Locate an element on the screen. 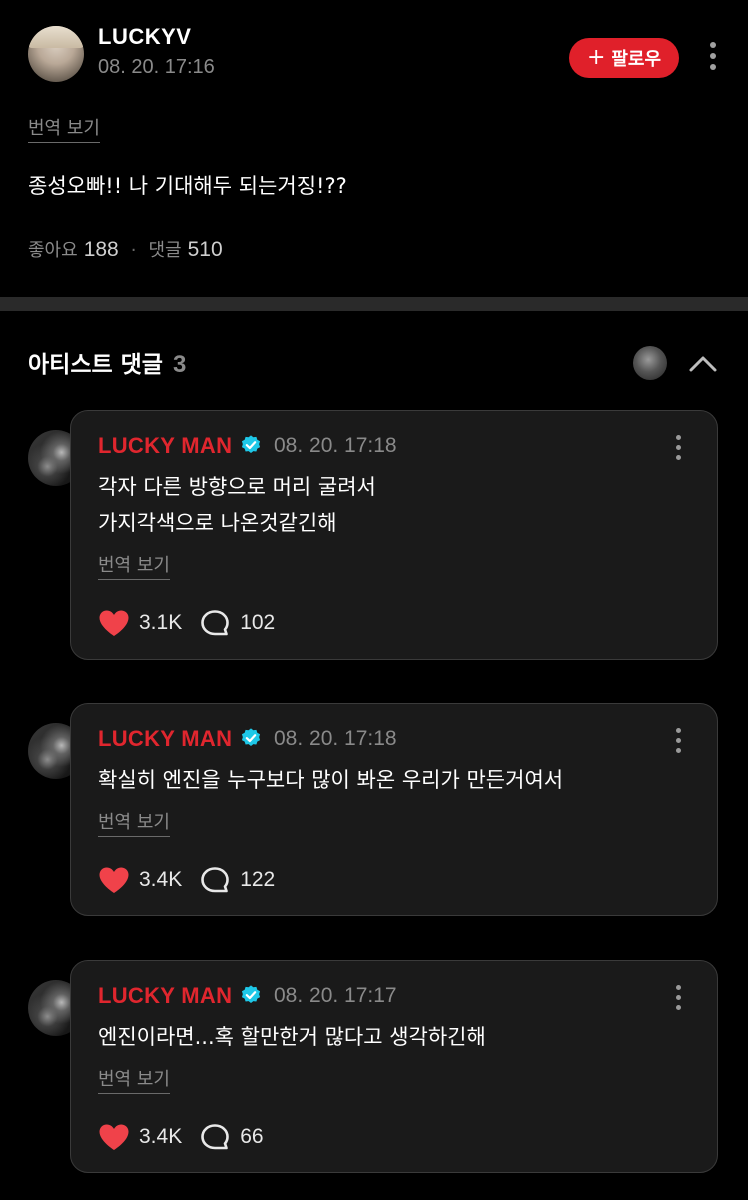 This screenshot has width=748, height=1200. likes-count: 188 is located at coordinates (101, 250).